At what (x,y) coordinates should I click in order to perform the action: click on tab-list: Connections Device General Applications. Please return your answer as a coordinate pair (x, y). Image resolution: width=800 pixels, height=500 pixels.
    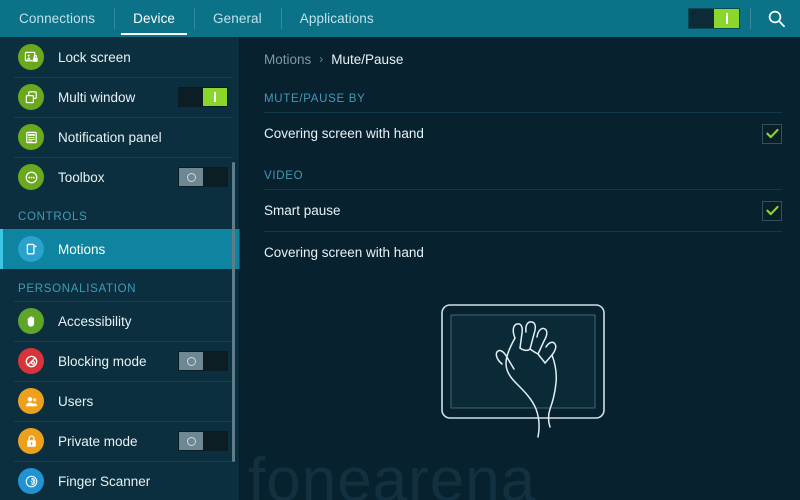
    Looking at the image, I should click on (344, 18).